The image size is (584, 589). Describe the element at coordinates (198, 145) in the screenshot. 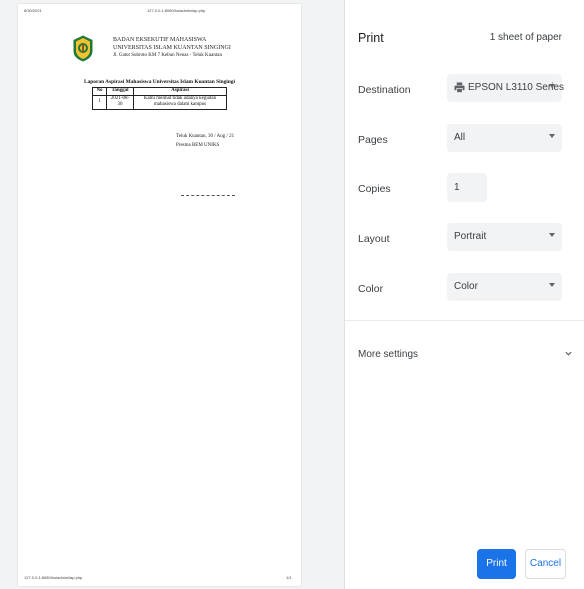

I see `sign-title: Presma BEM UNIKS` at that location.